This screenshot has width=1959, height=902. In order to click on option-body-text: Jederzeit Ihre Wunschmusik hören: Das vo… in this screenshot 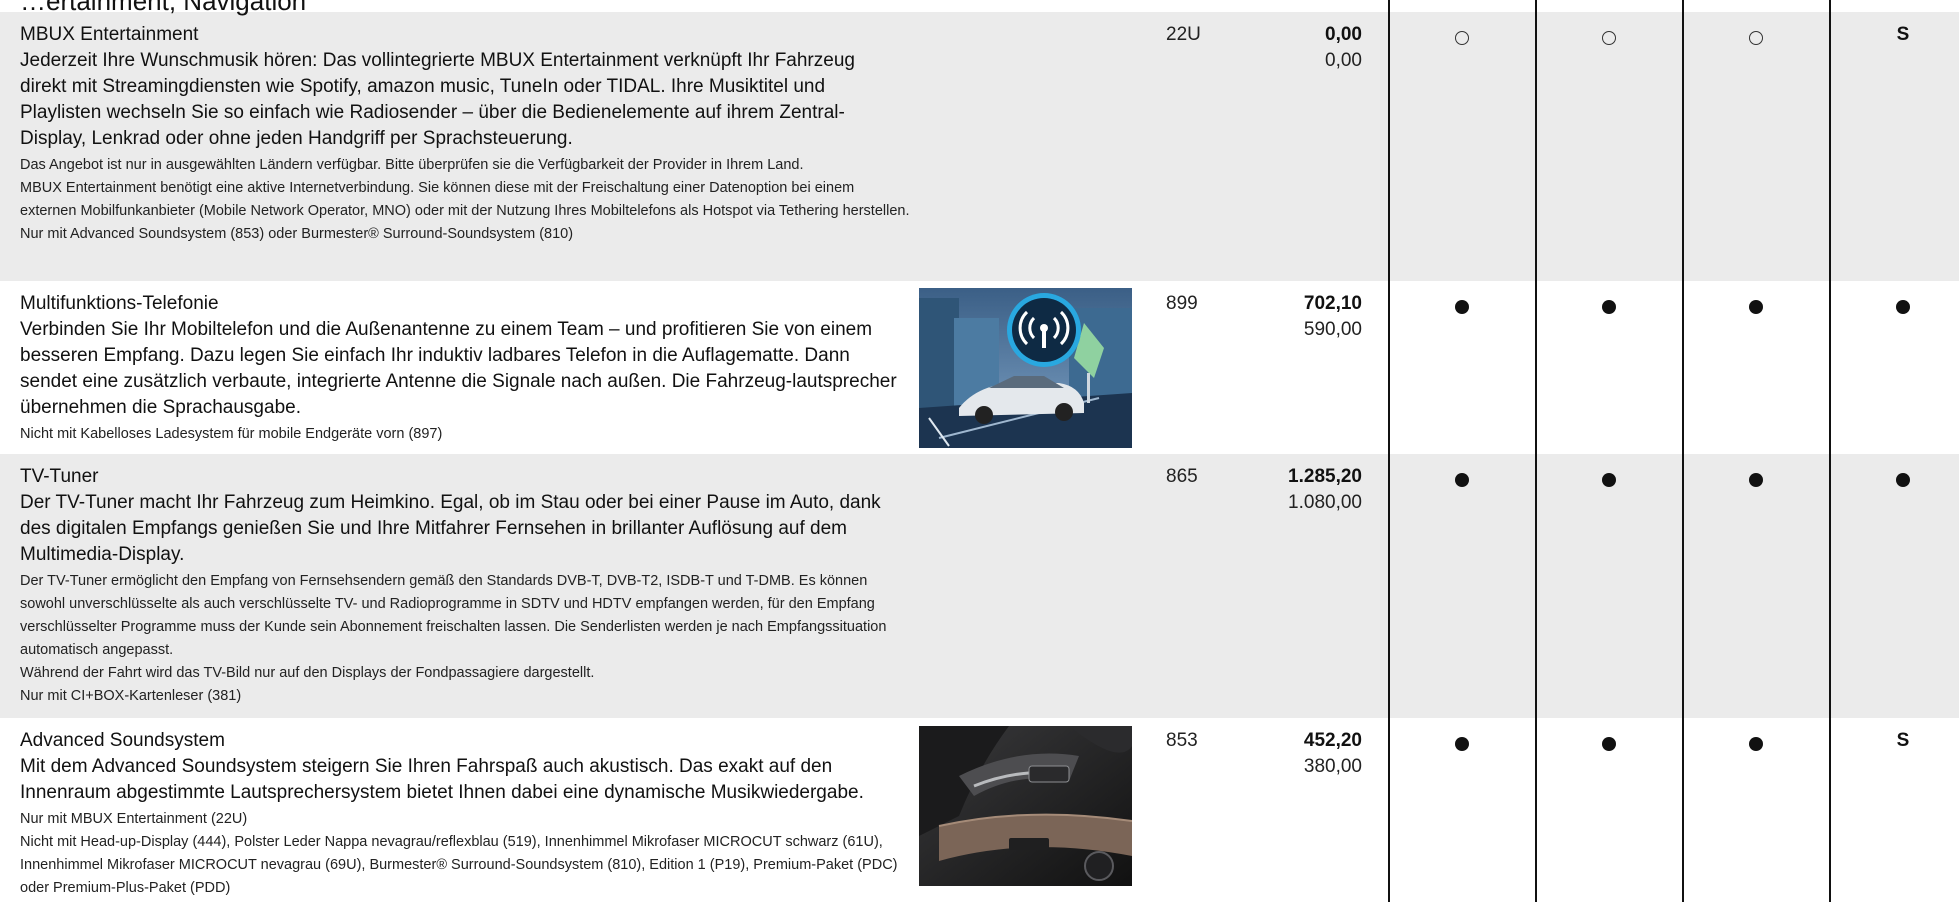, I will do `click(437, 99)`.